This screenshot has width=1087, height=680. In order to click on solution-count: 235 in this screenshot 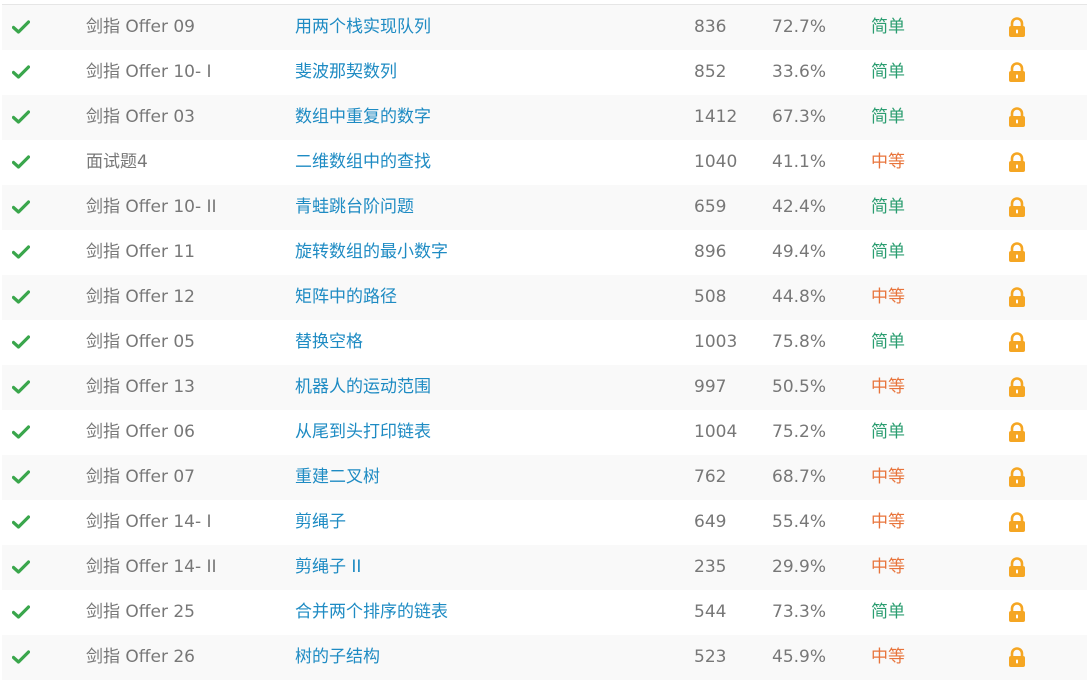, I will do `click(710, 567)`.